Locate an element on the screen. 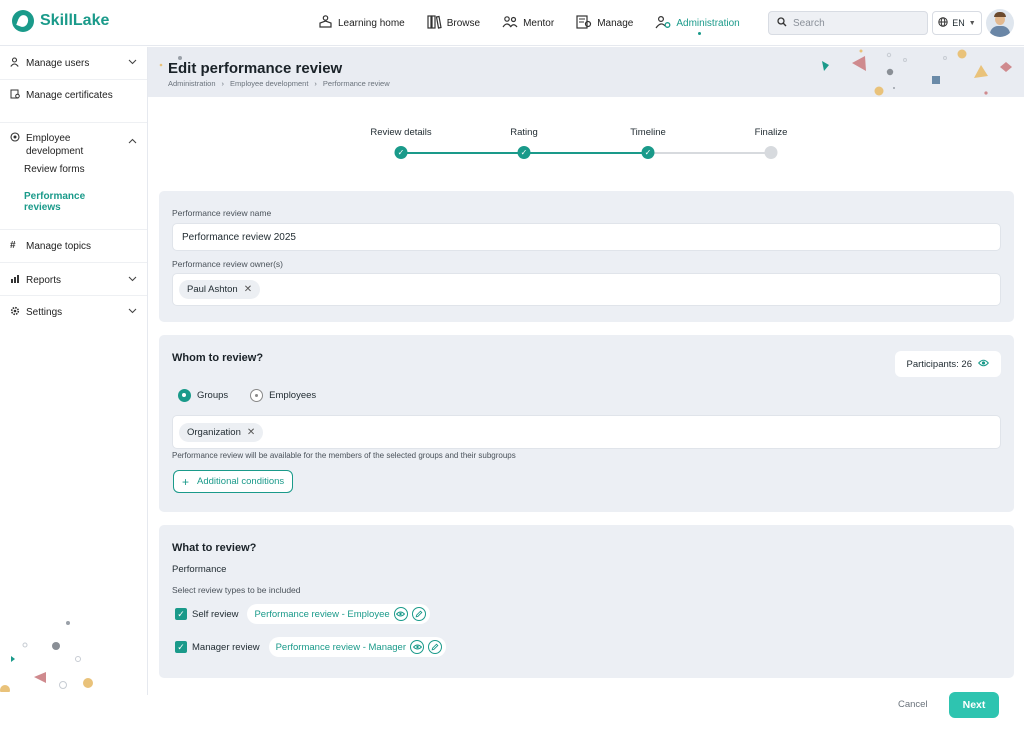 This screenshot has height=741, width=1024. sidebar-item-manage-users: Manage users is located at coordinates (73, 63).